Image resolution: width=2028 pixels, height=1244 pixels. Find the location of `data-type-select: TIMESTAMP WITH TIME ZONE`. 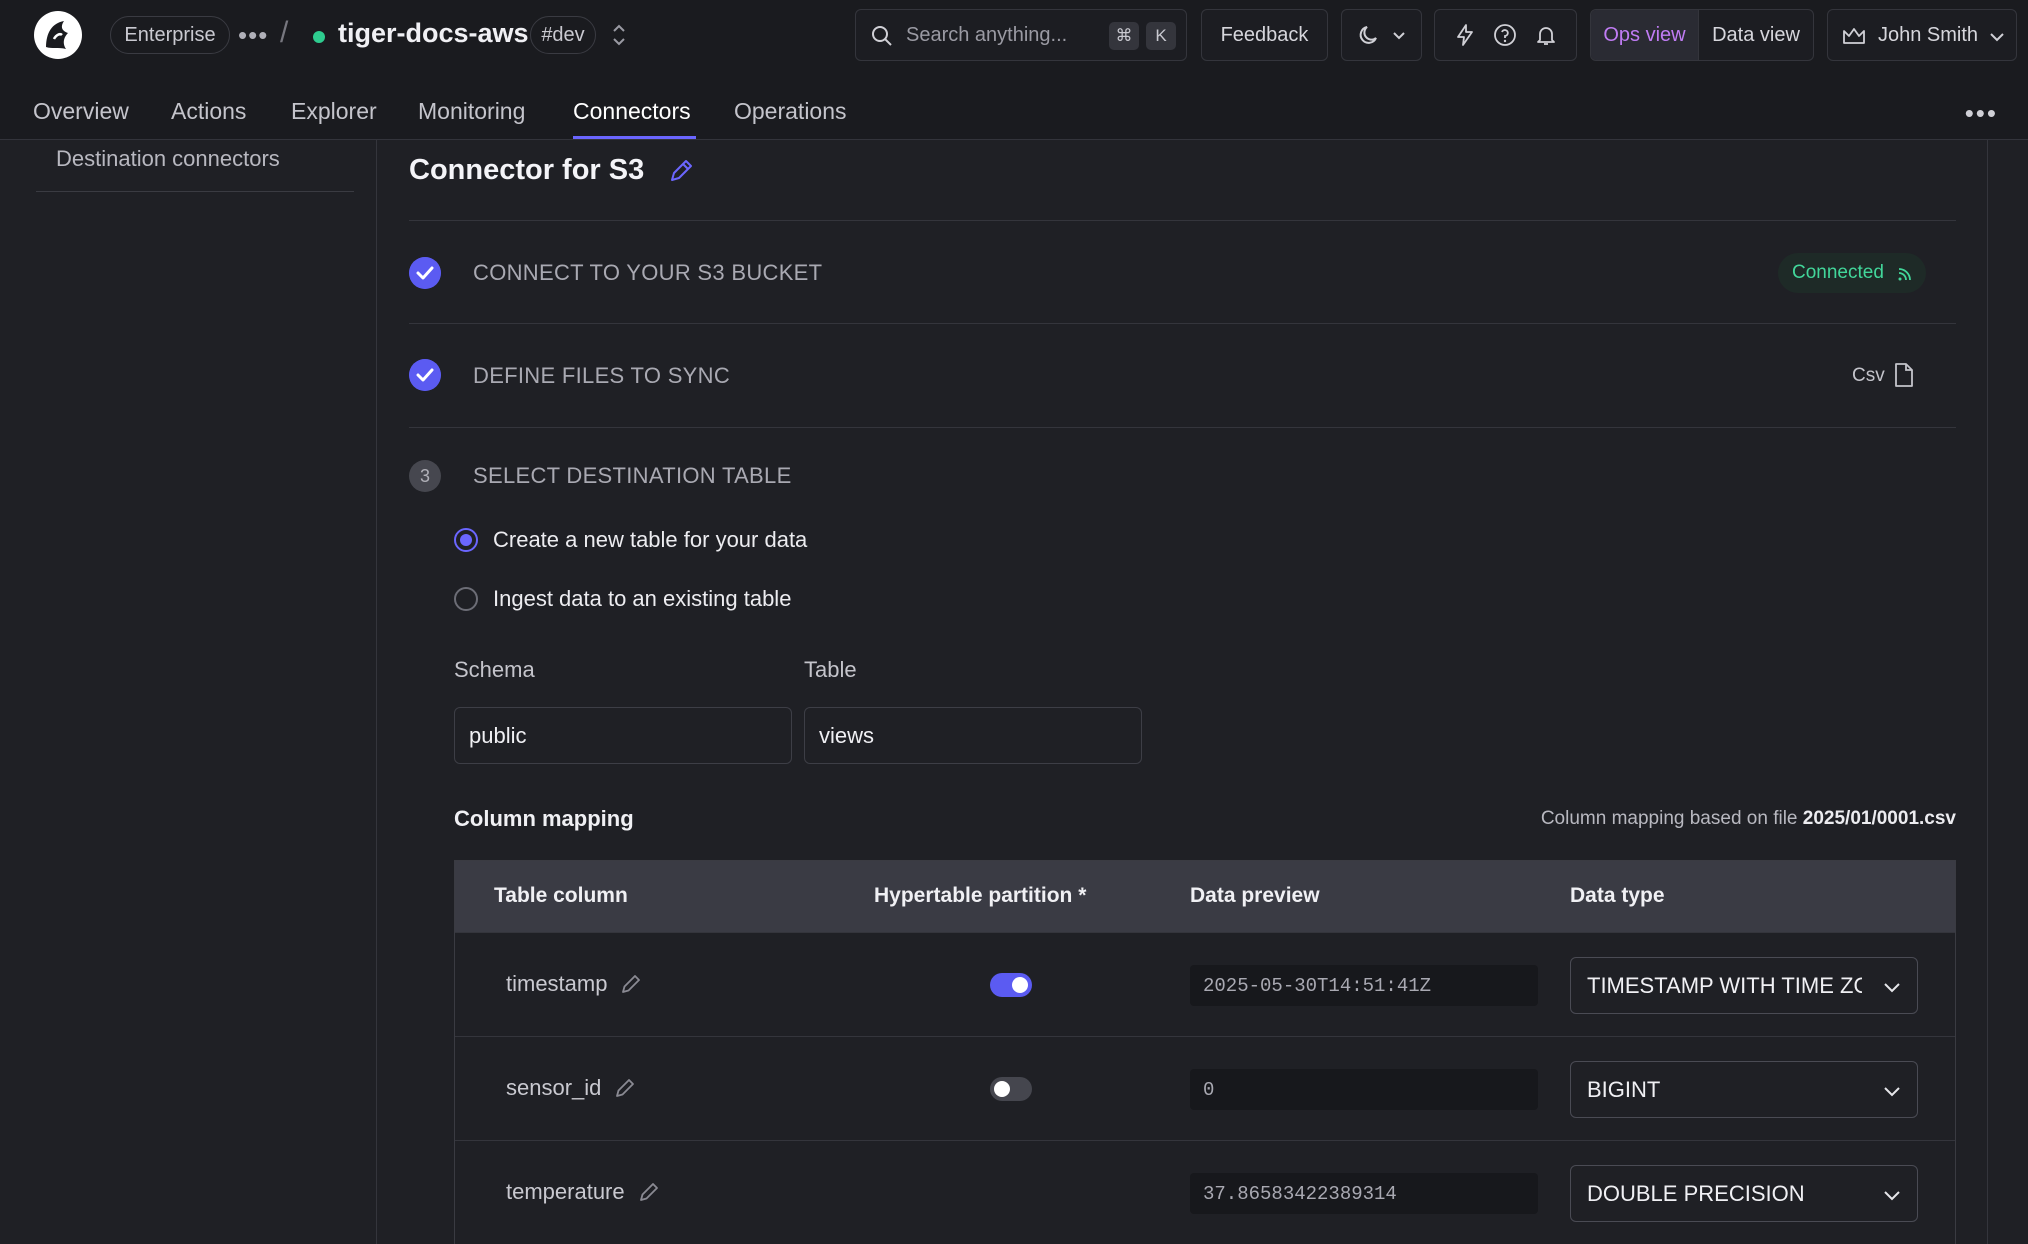

data-type-select: TIMESTAMP WITH TIME ZONE is located at coordinates (1744, 985).